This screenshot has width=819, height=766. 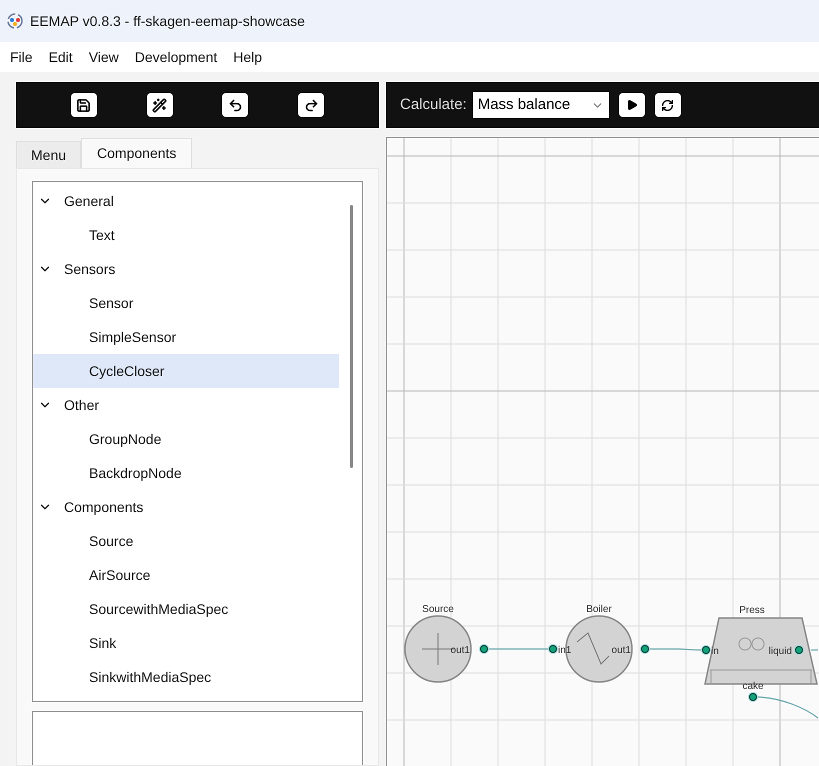 I want to click on port-label: liquid, so click(x=780, y=651).